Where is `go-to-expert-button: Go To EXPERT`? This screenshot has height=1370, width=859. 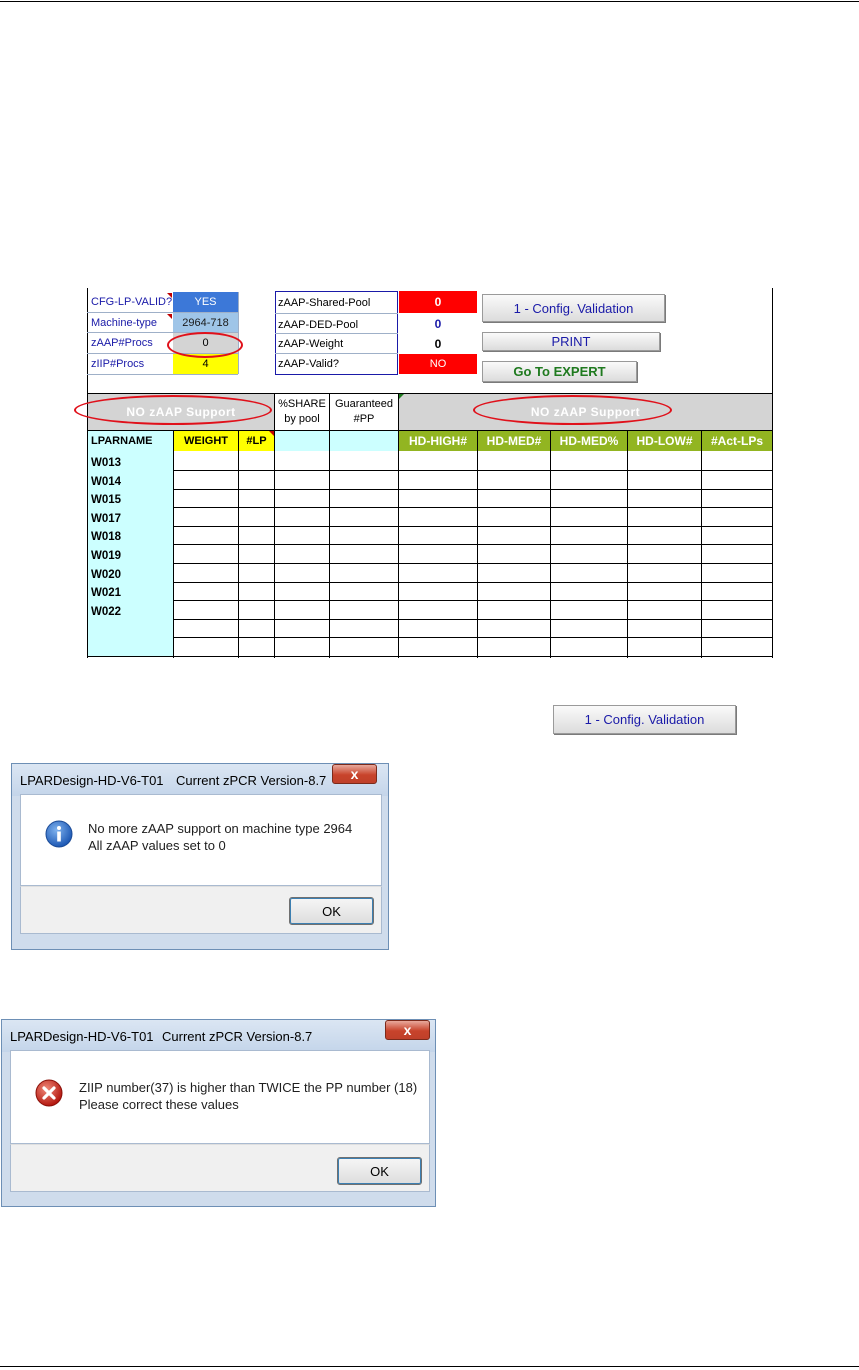
go-to-expert-button: Go To EXPERT is located at coordinates (559, 371).